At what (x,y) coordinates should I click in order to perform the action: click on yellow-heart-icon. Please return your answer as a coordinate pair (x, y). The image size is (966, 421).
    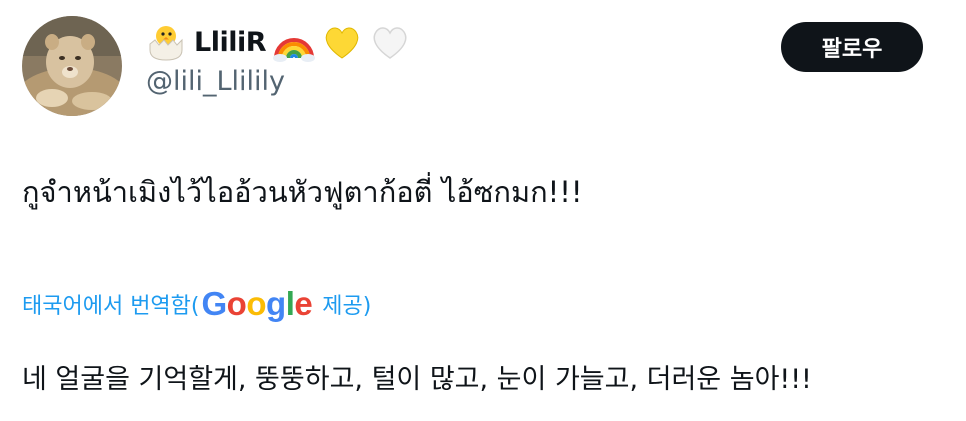
    Looking at the image, I should click on (342, 42).